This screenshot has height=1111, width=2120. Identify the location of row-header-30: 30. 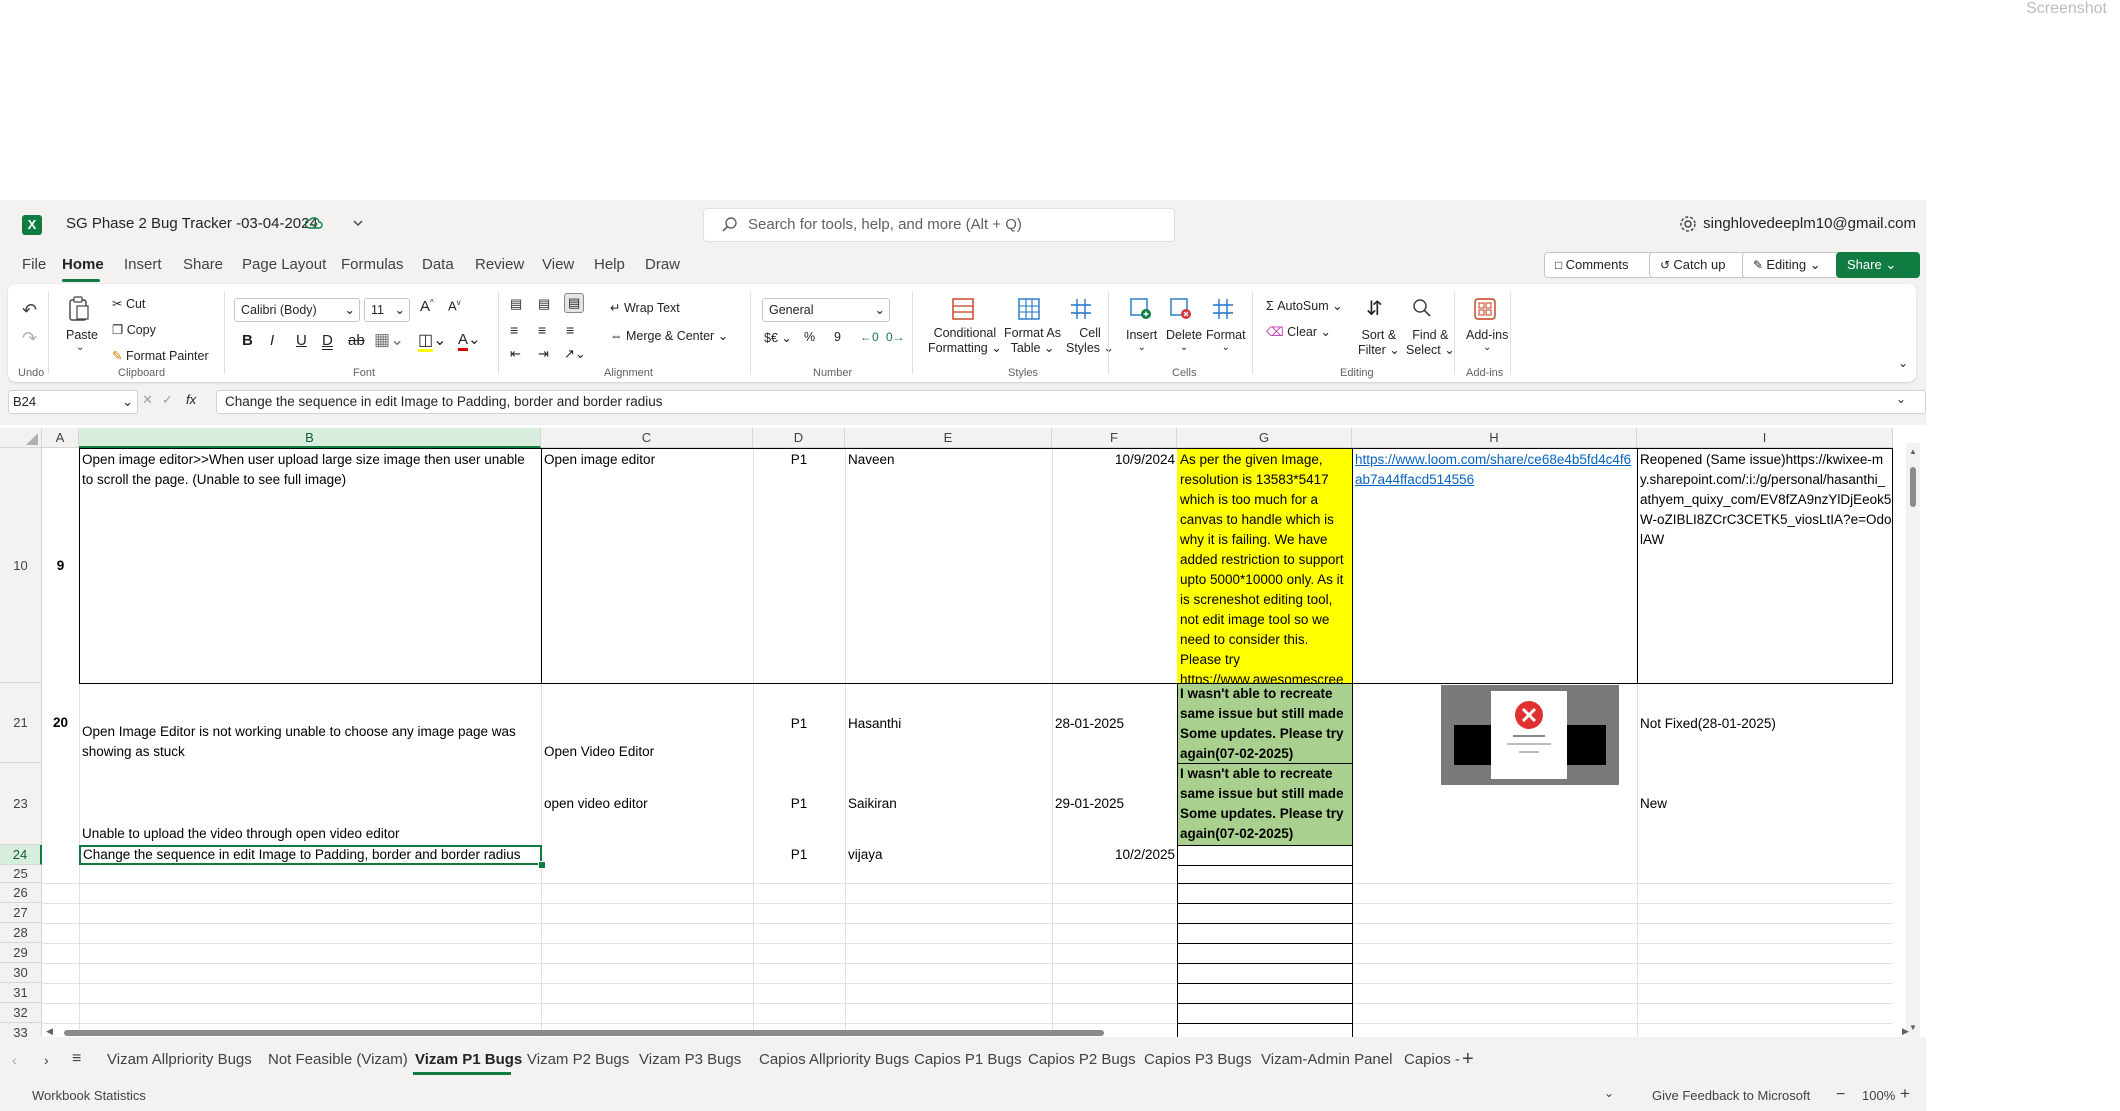
(21, 973).